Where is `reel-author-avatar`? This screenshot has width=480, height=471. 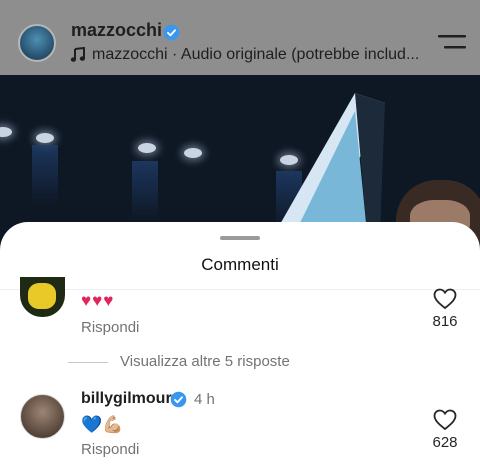
reel-author-avatar is located at coordinates (37, 43).